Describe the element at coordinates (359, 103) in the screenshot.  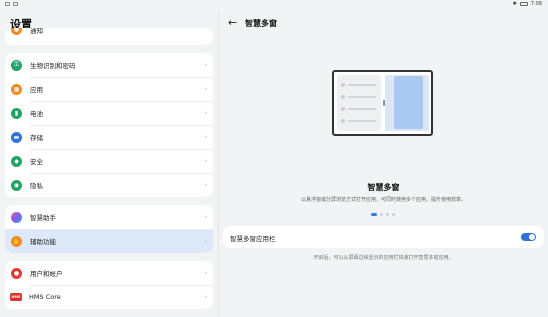
I see `illustration-left-pane` at that location.